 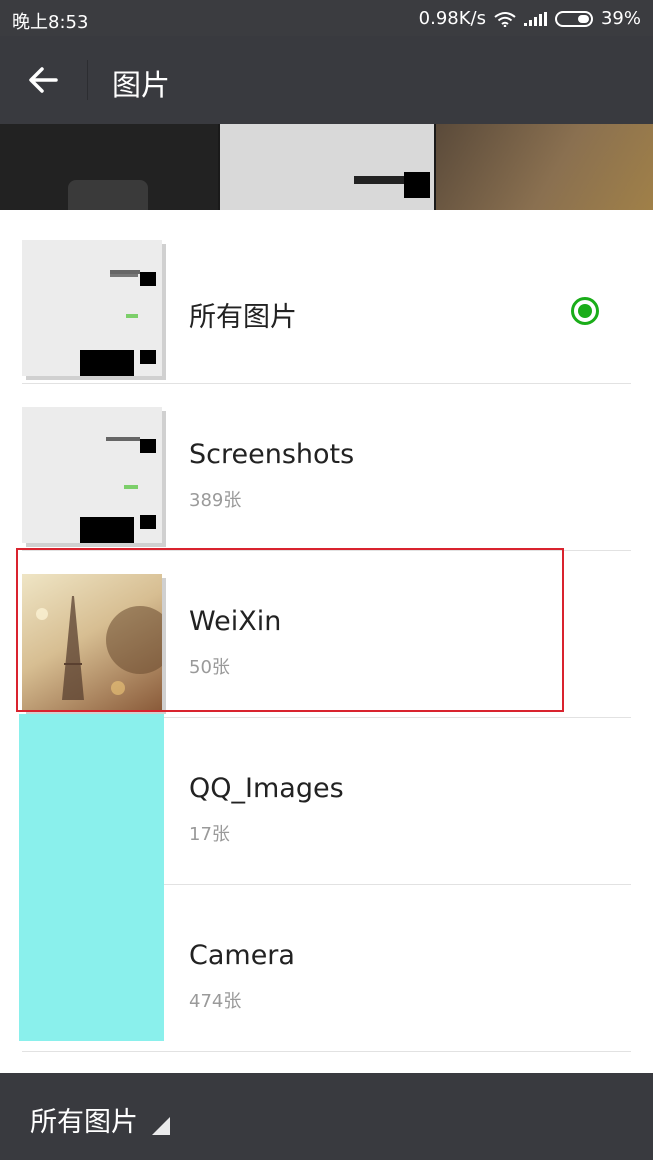 What do you see at coordinates (585, 311) in the screenshot?
I see `radio-checked-icon` at bounding box center [585, 311].